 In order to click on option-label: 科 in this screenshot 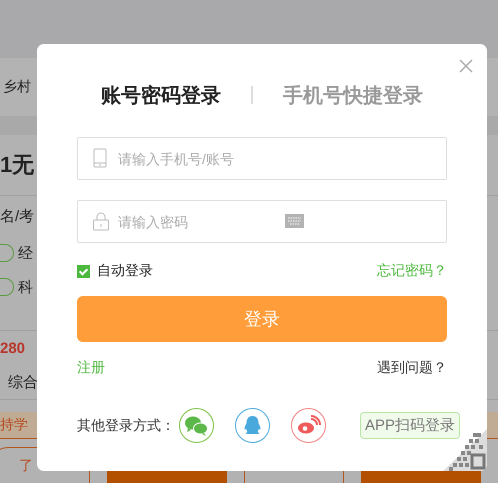, I will do `click(25, 287)`.